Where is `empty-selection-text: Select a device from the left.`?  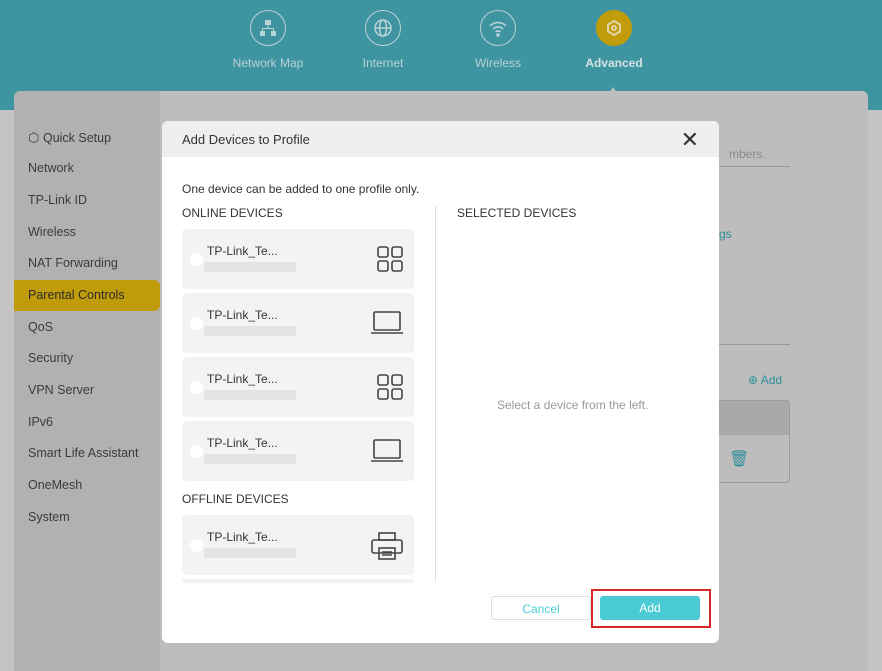
empty-selection-text: Select a device from the left. is located at coordinates (573, 405).